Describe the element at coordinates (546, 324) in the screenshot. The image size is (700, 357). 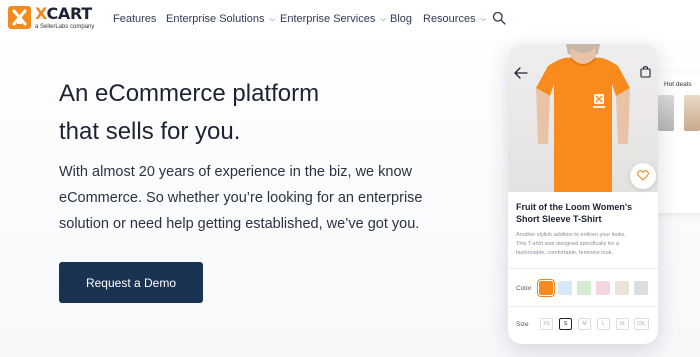
I see `size-option-xs: XS` at that location.